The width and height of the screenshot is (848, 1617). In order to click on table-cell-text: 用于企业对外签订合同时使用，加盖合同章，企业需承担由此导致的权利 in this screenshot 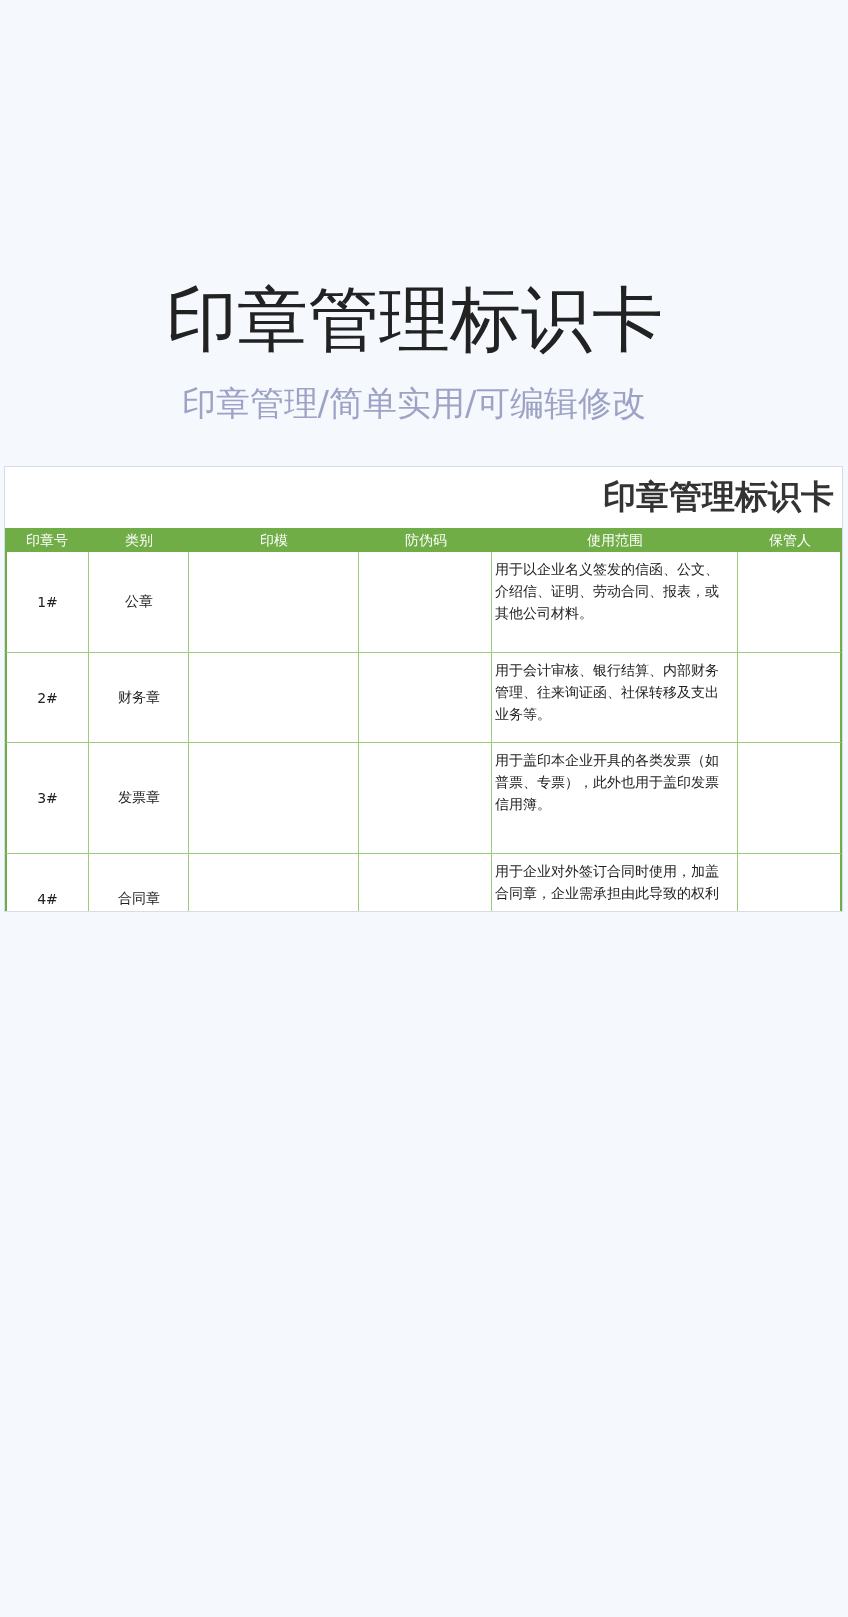, I will do `click(607, 882)`.